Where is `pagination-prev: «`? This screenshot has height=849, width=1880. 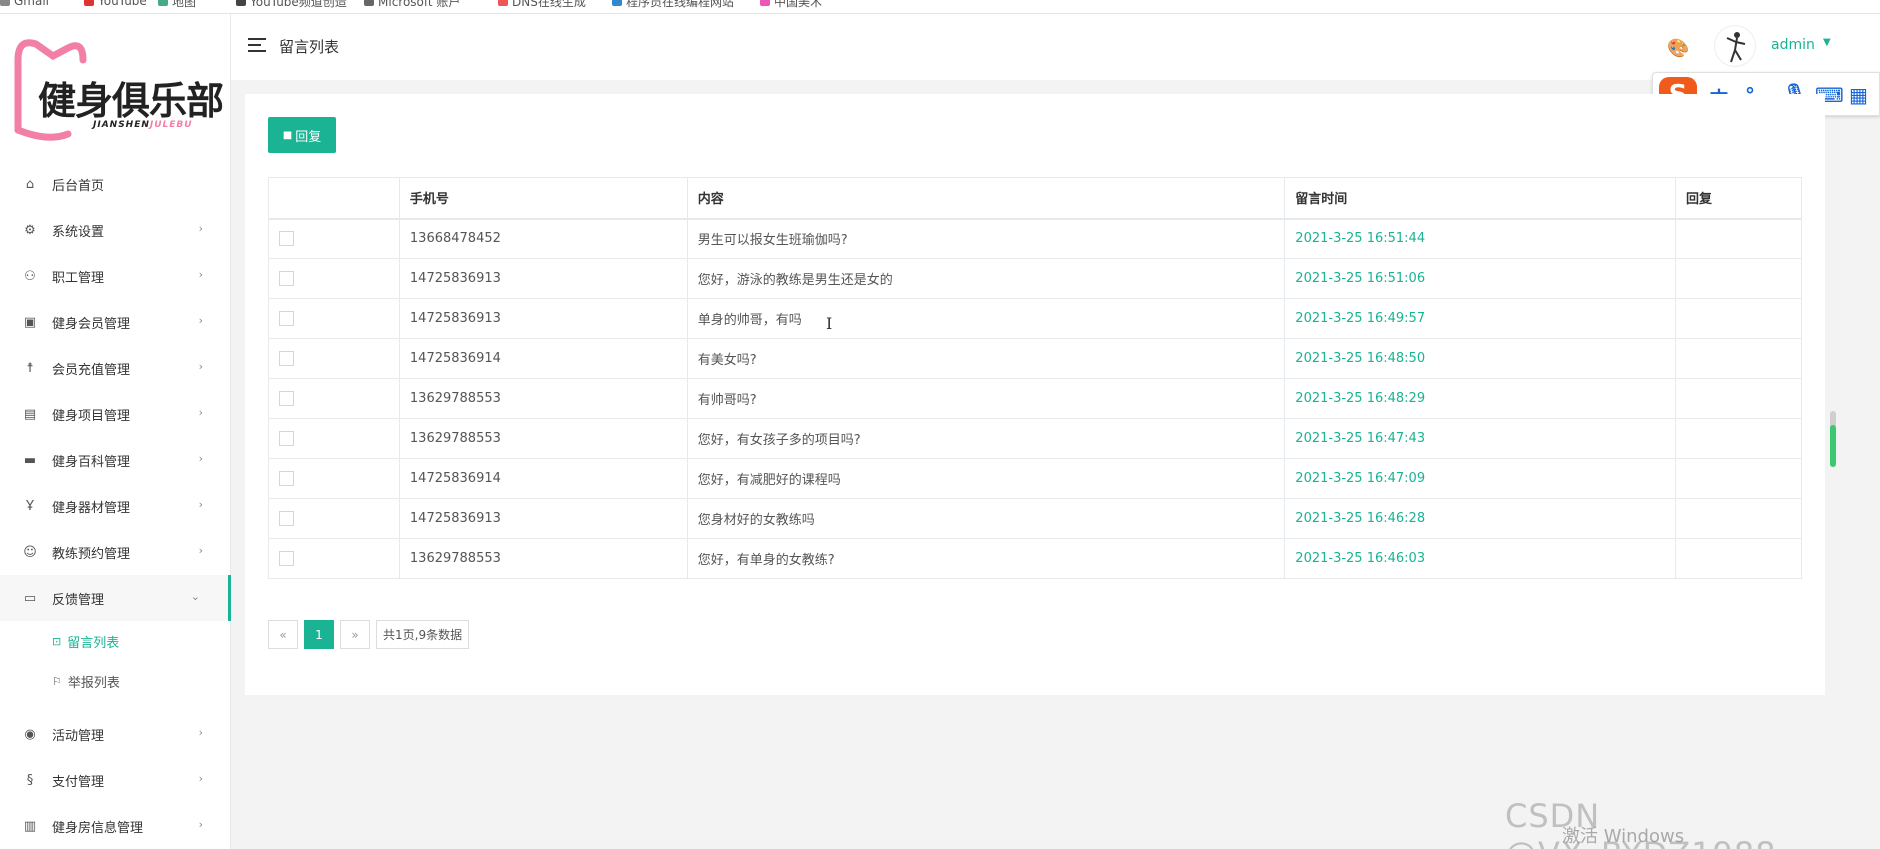 pagination-prev: « is located at coordinates (283, 634).